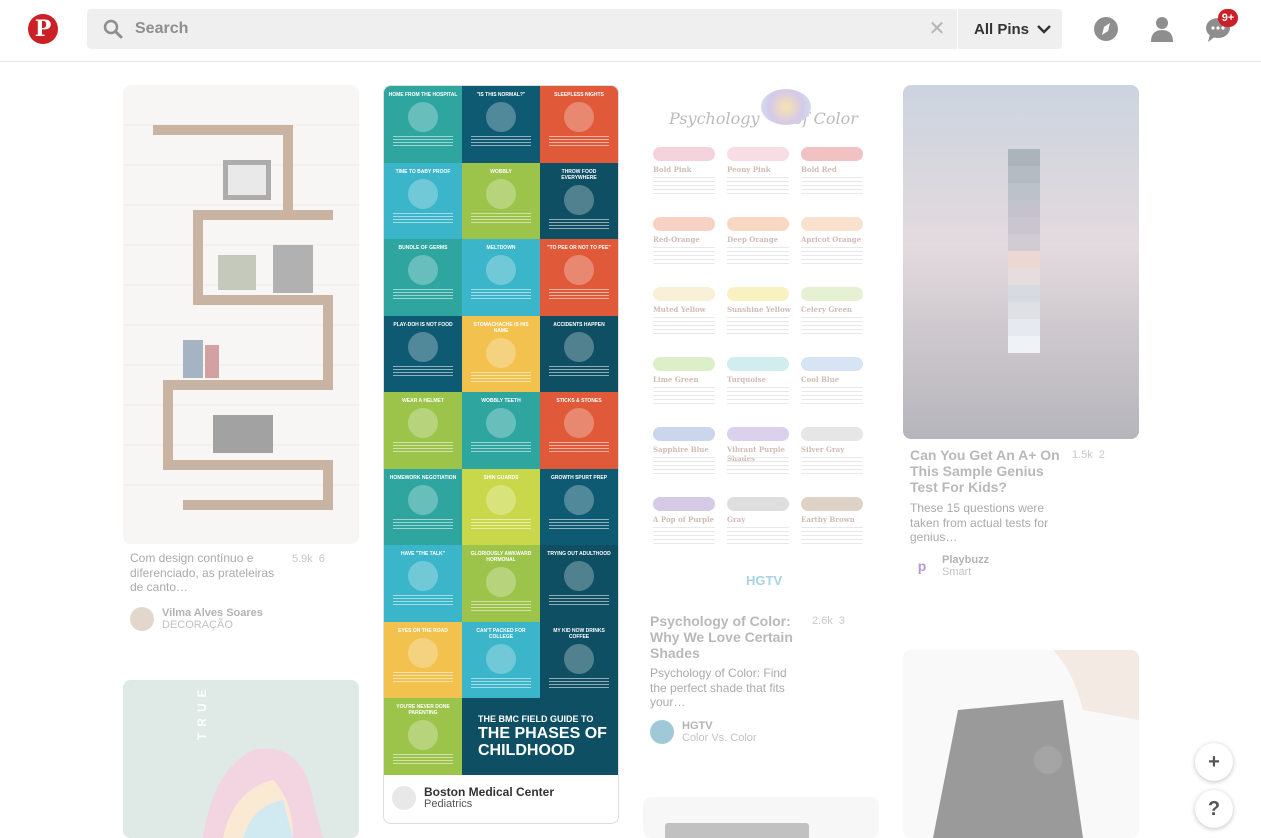 The width and height of the screenshot is (1261, 838). What do you see at coordinates (423, 736) in the screenshot?
I see `phase-tile: YOU'RE NEVER DONE PARENTING` at bounding box center [423, 736].